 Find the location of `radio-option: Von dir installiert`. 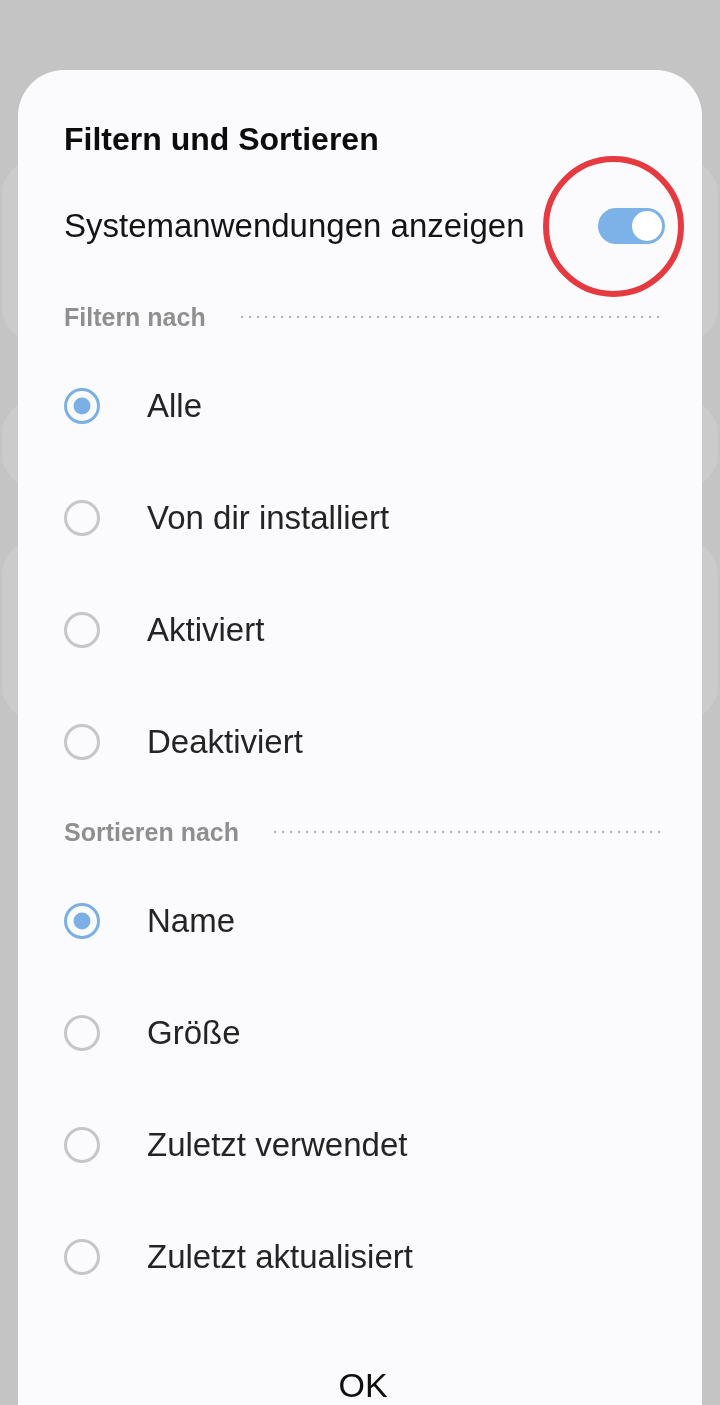

radio-option: Von dir installiert is located at coordinates (227, 518).